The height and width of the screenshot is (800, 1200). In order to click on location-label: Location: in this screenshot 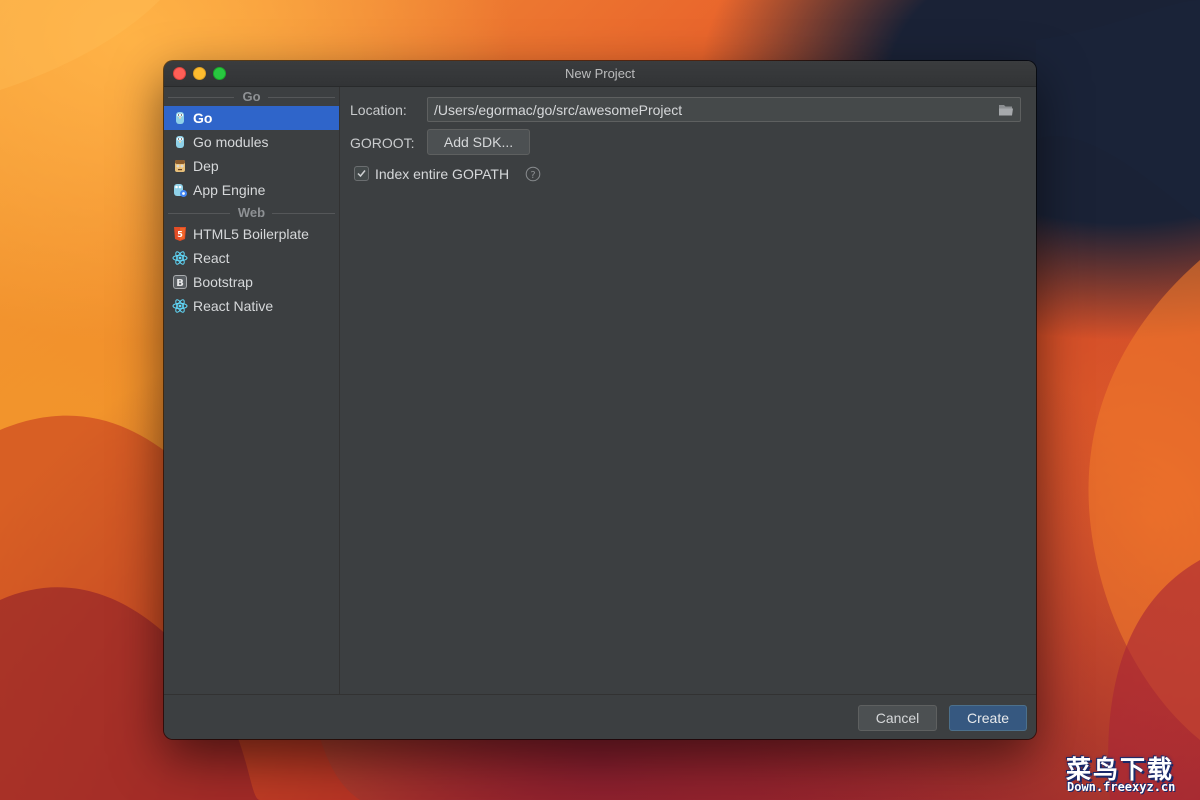, I will do `click(378, 110)`.